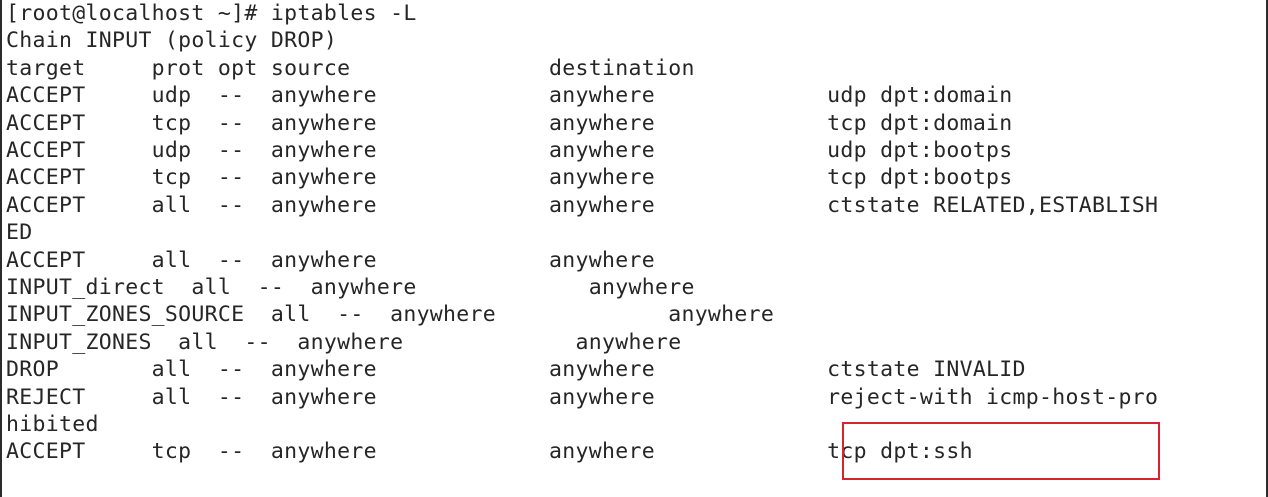 The height and width of the screenshot is (497, 1268). Describe the element at coordinates (211, 13) in the screenshot. I see `terminal-line-prompt: [root@localhost ~]# iptables -L` at that location.